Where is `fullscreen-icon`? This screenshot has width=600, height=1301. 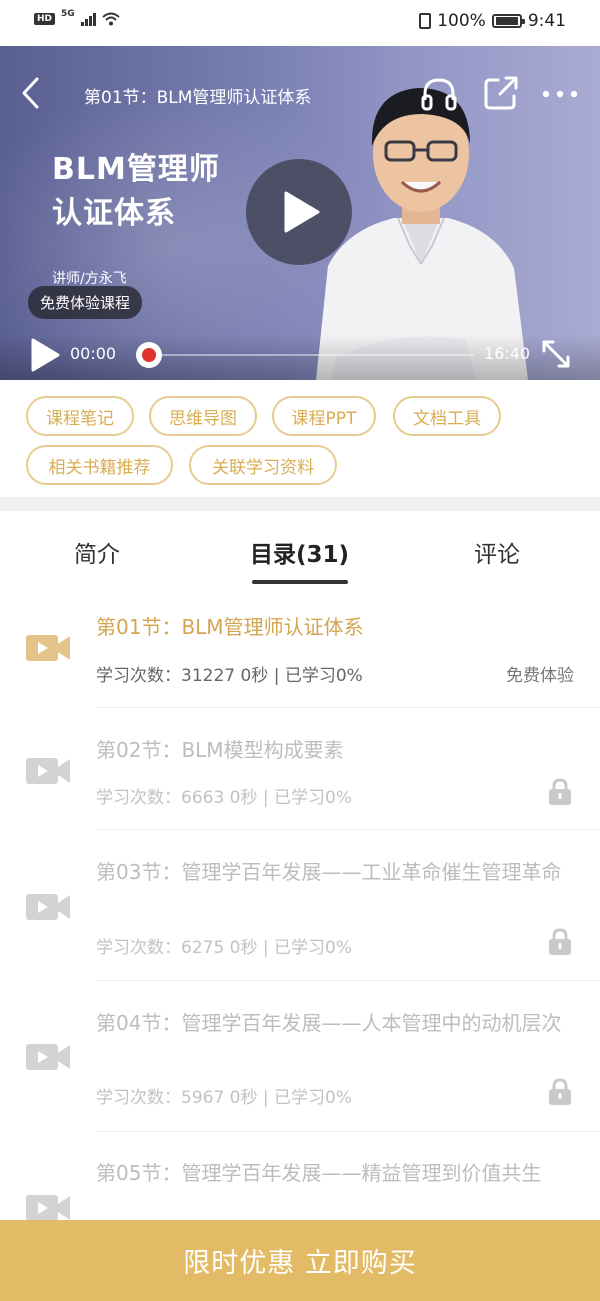 fullscreen-icon is located at coordinates (556, 354).